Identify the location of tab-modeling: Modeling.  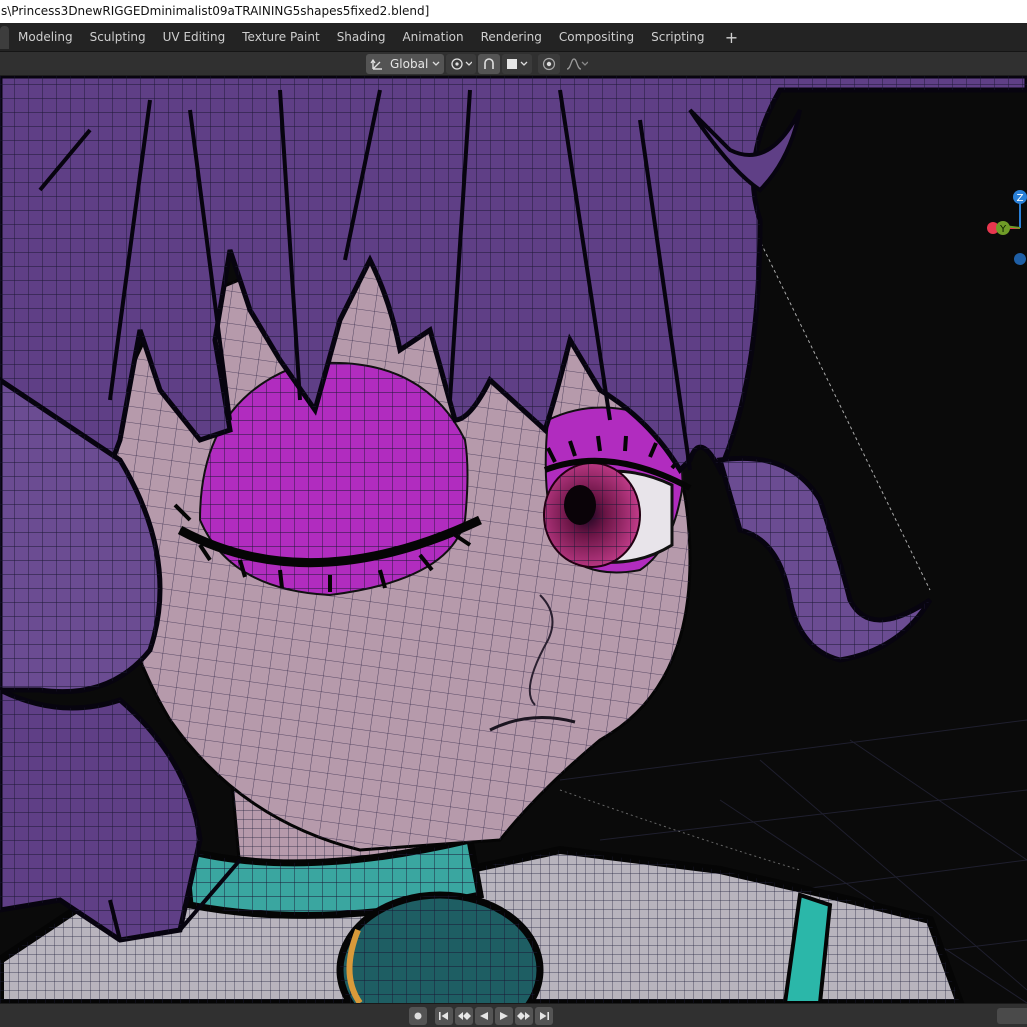
(45, 37).